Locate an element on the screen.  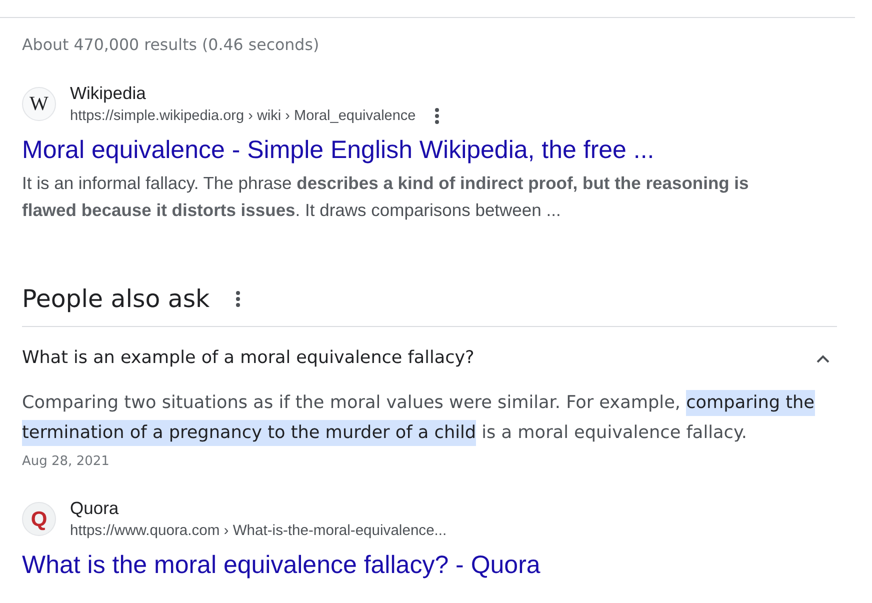
site-name: Quora is located at coordinates (95, 508).